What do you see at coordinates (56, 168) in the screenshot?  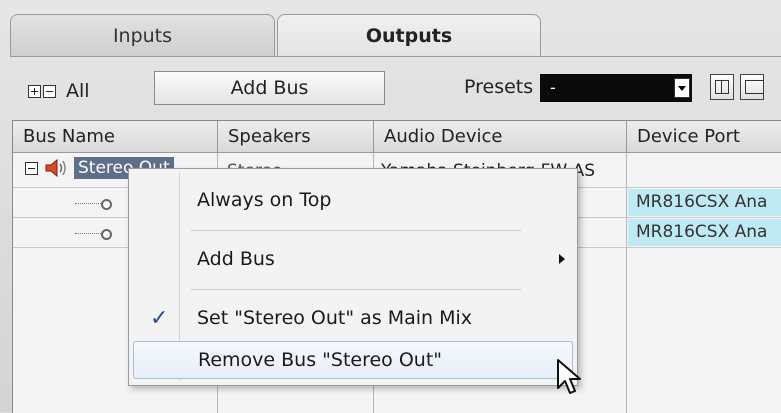 I see `speaker-icon` at bounding box center [56, 168].